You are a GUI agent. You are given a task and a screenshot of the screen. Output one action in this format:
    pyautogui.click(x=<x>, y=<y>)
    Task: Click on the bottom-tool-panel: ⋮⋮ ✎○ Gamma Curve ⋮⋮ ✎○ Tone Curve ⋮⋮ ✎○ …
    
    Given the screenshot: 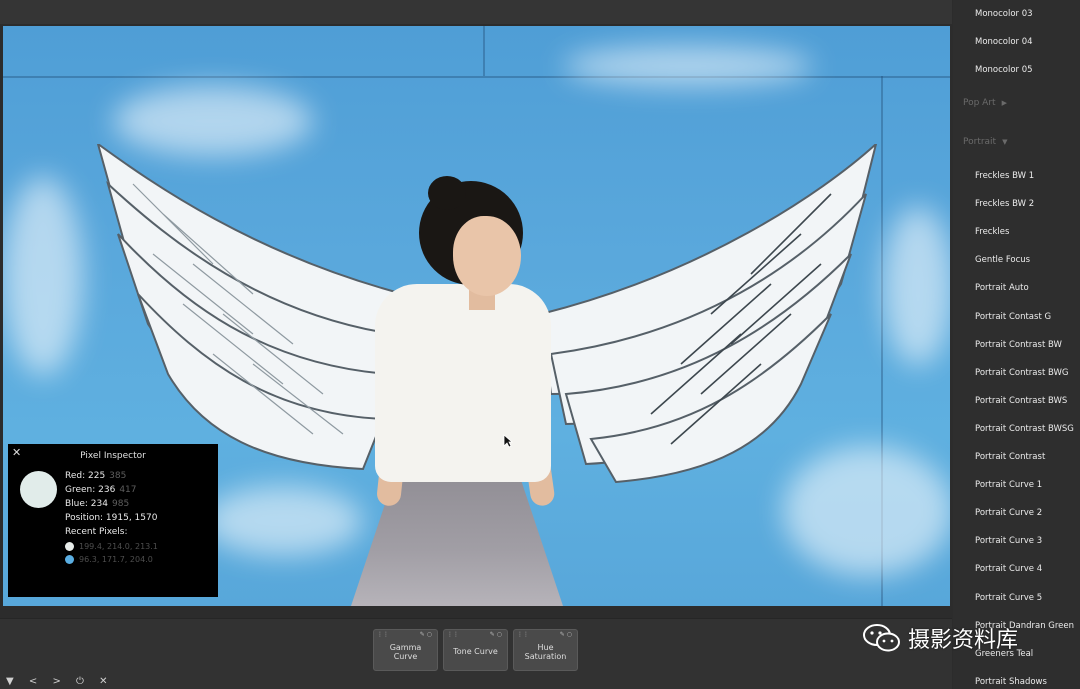 What is the action you would take?
    pyautogui.click(x=476, y=653)
    